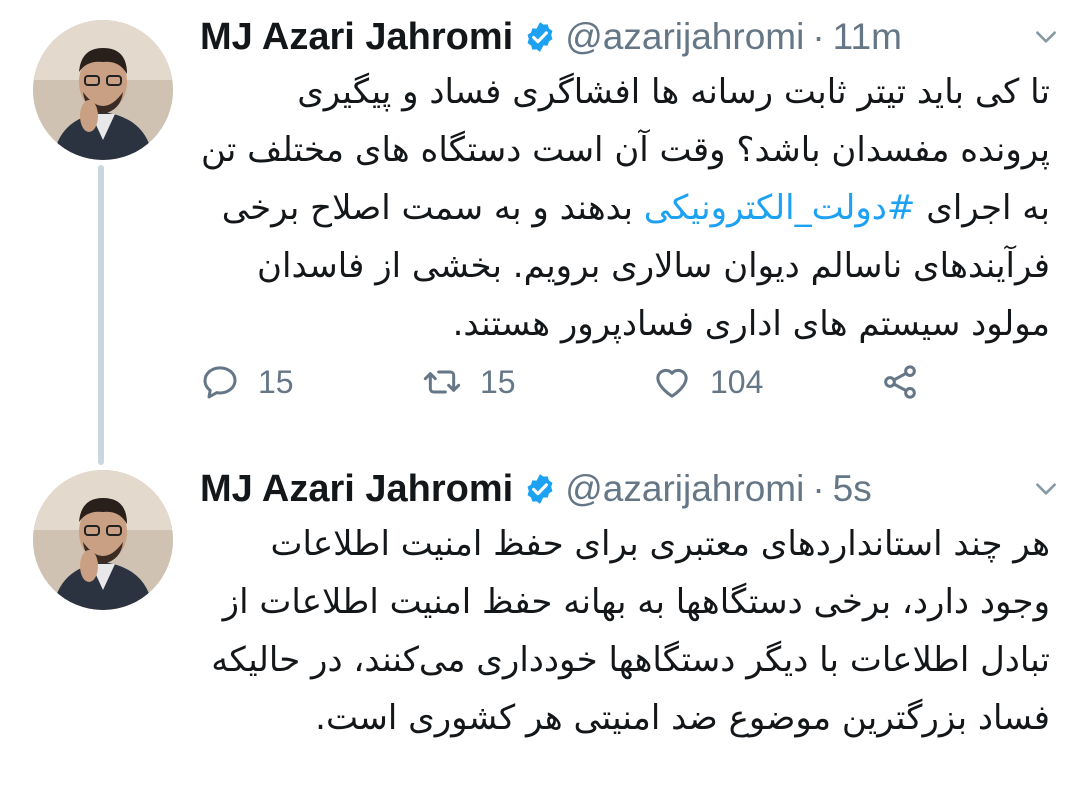  What do you see at coordinates (707, 382) in the screenshot?
I see `like-button: 104` at bounding box center [707, 382].